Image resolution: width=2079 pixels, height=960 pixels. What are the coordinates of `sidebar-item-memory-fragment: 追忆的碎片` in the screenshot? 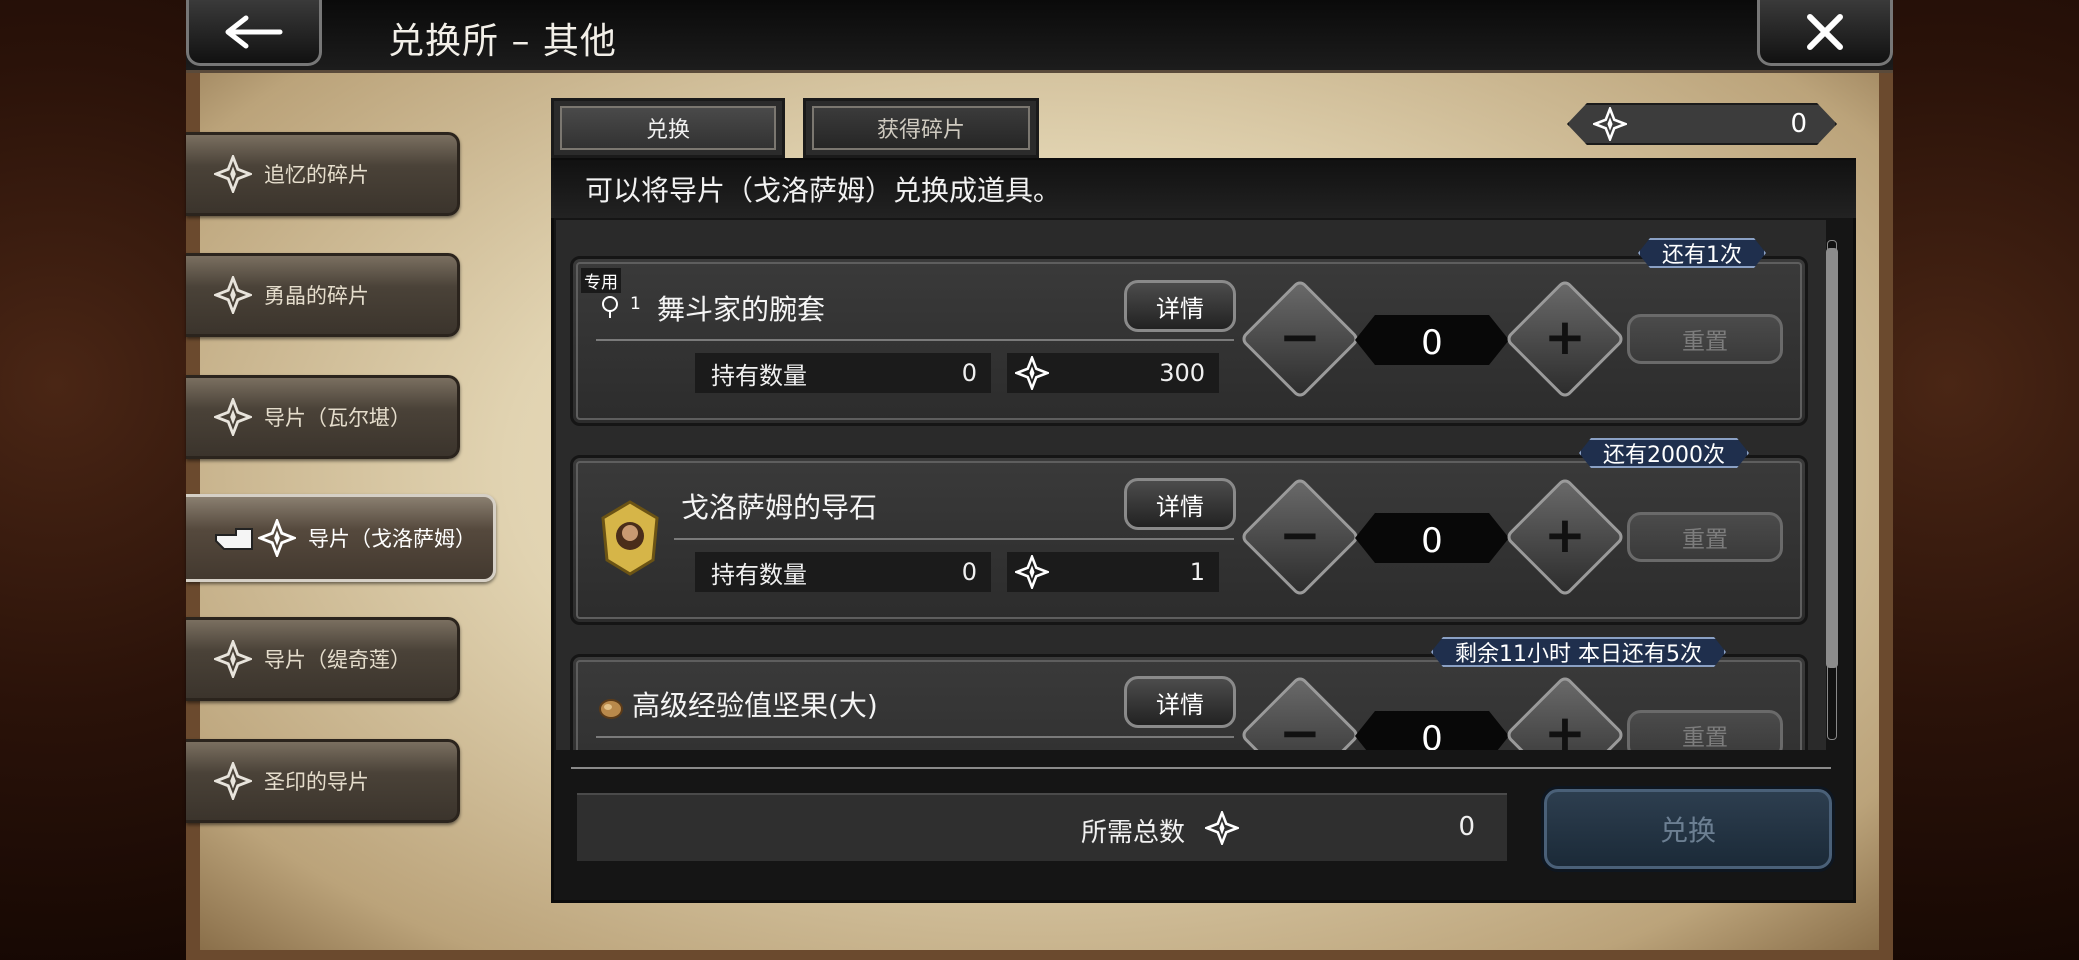 It's located at (323, 174).